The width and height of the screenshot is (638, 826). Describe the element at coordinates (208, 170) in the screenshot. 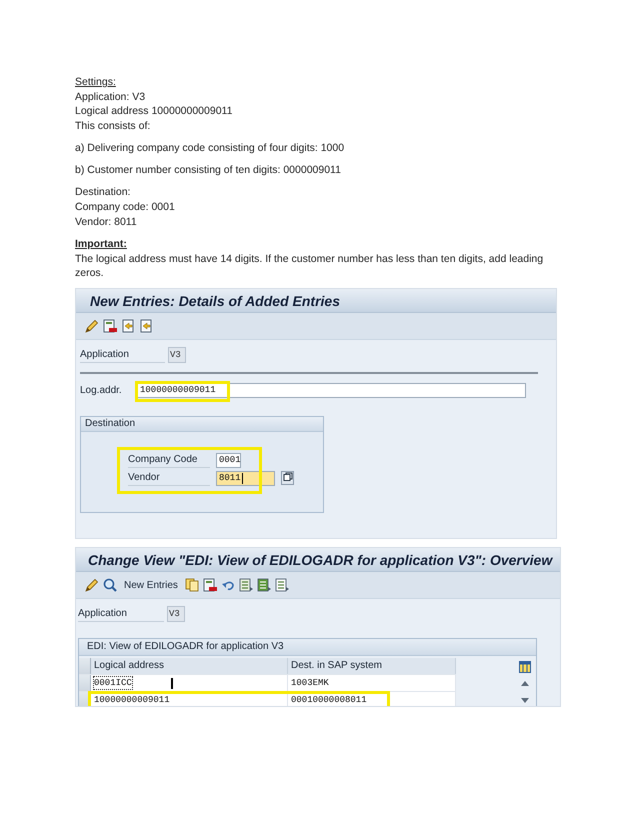

I see `note-text: b) Customer number consisting of ten digits: 0000009011` at that location.